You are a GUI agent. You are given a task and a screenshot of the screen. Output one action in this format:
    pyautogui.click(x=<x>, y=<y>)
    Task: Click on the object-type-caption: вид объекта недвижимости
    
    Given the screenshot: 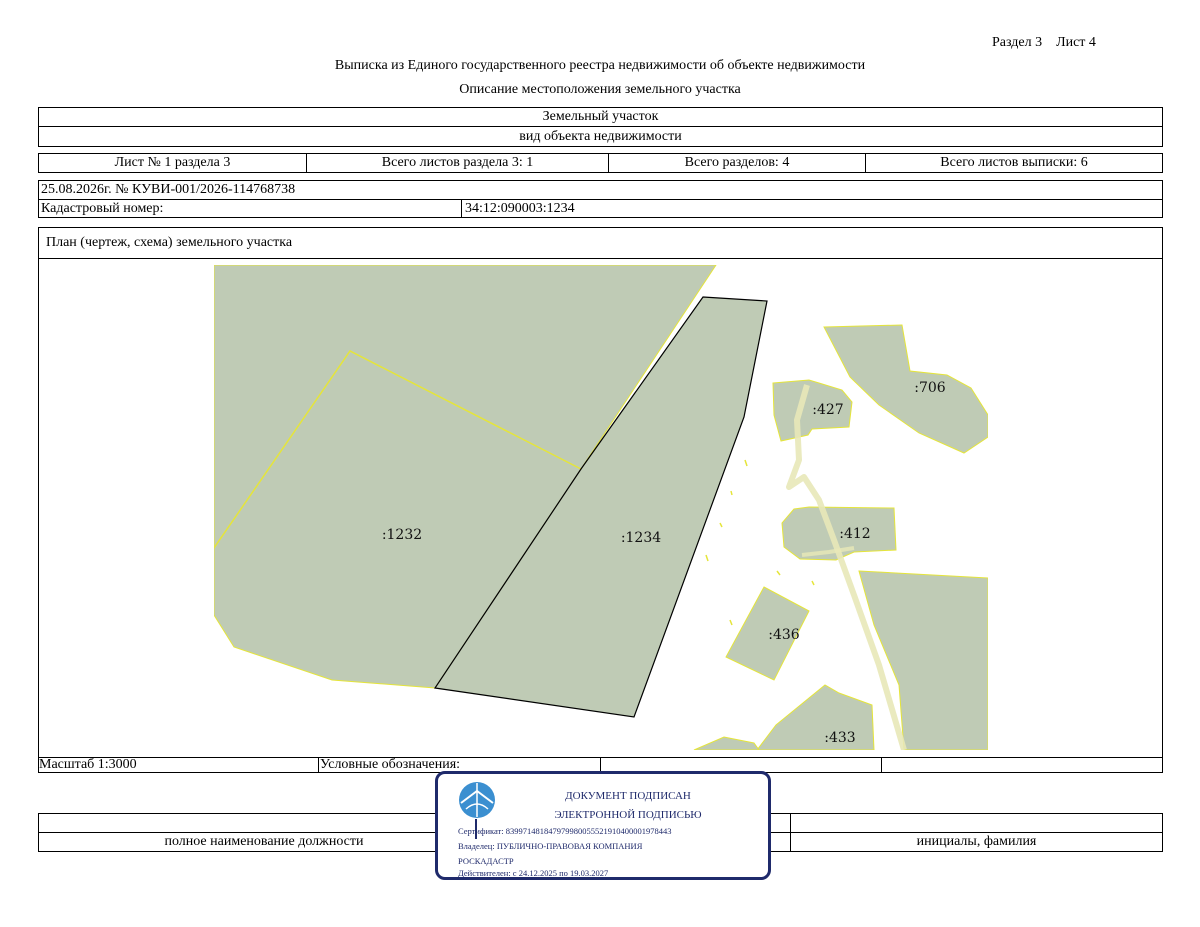 What is the action you would take?
    pyautogui.click(x=600, y=136)
    